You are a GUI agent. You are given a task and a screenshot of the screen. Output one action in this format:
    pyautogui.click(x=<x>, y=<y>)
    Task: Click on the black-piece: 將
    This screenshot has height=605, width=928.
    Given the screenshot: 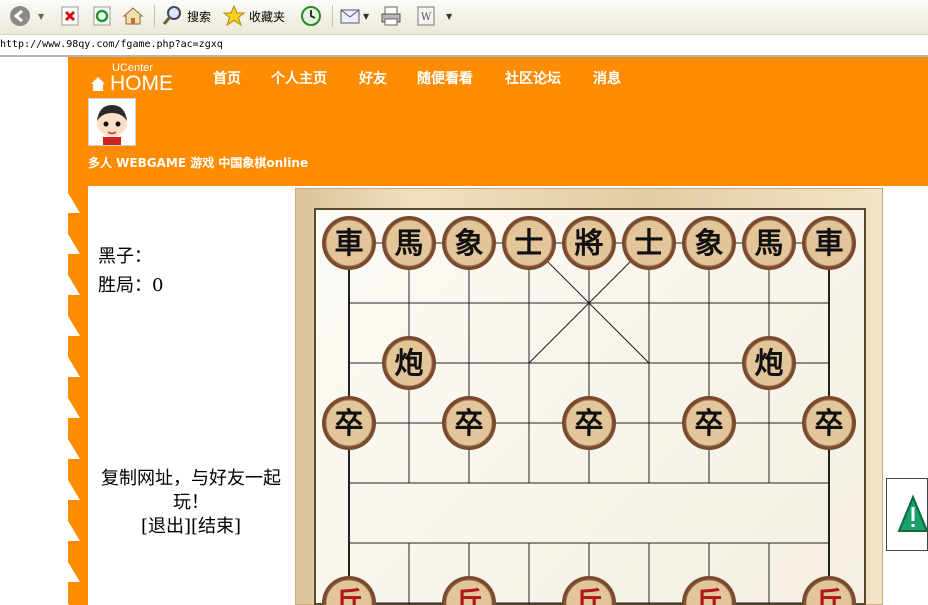 What is the action you would take?
    pyautogui.click(x=589, y=243)
    